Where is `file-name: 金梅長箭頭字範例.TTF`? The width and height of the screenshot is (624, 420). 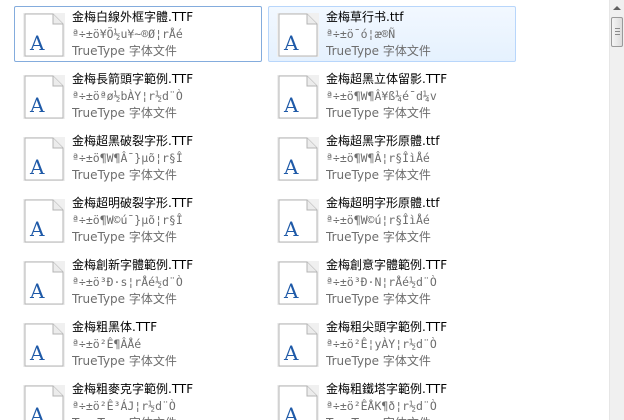 file-name: 金梅長箭頭字範例.TTF is located at coordinates (133, 79).